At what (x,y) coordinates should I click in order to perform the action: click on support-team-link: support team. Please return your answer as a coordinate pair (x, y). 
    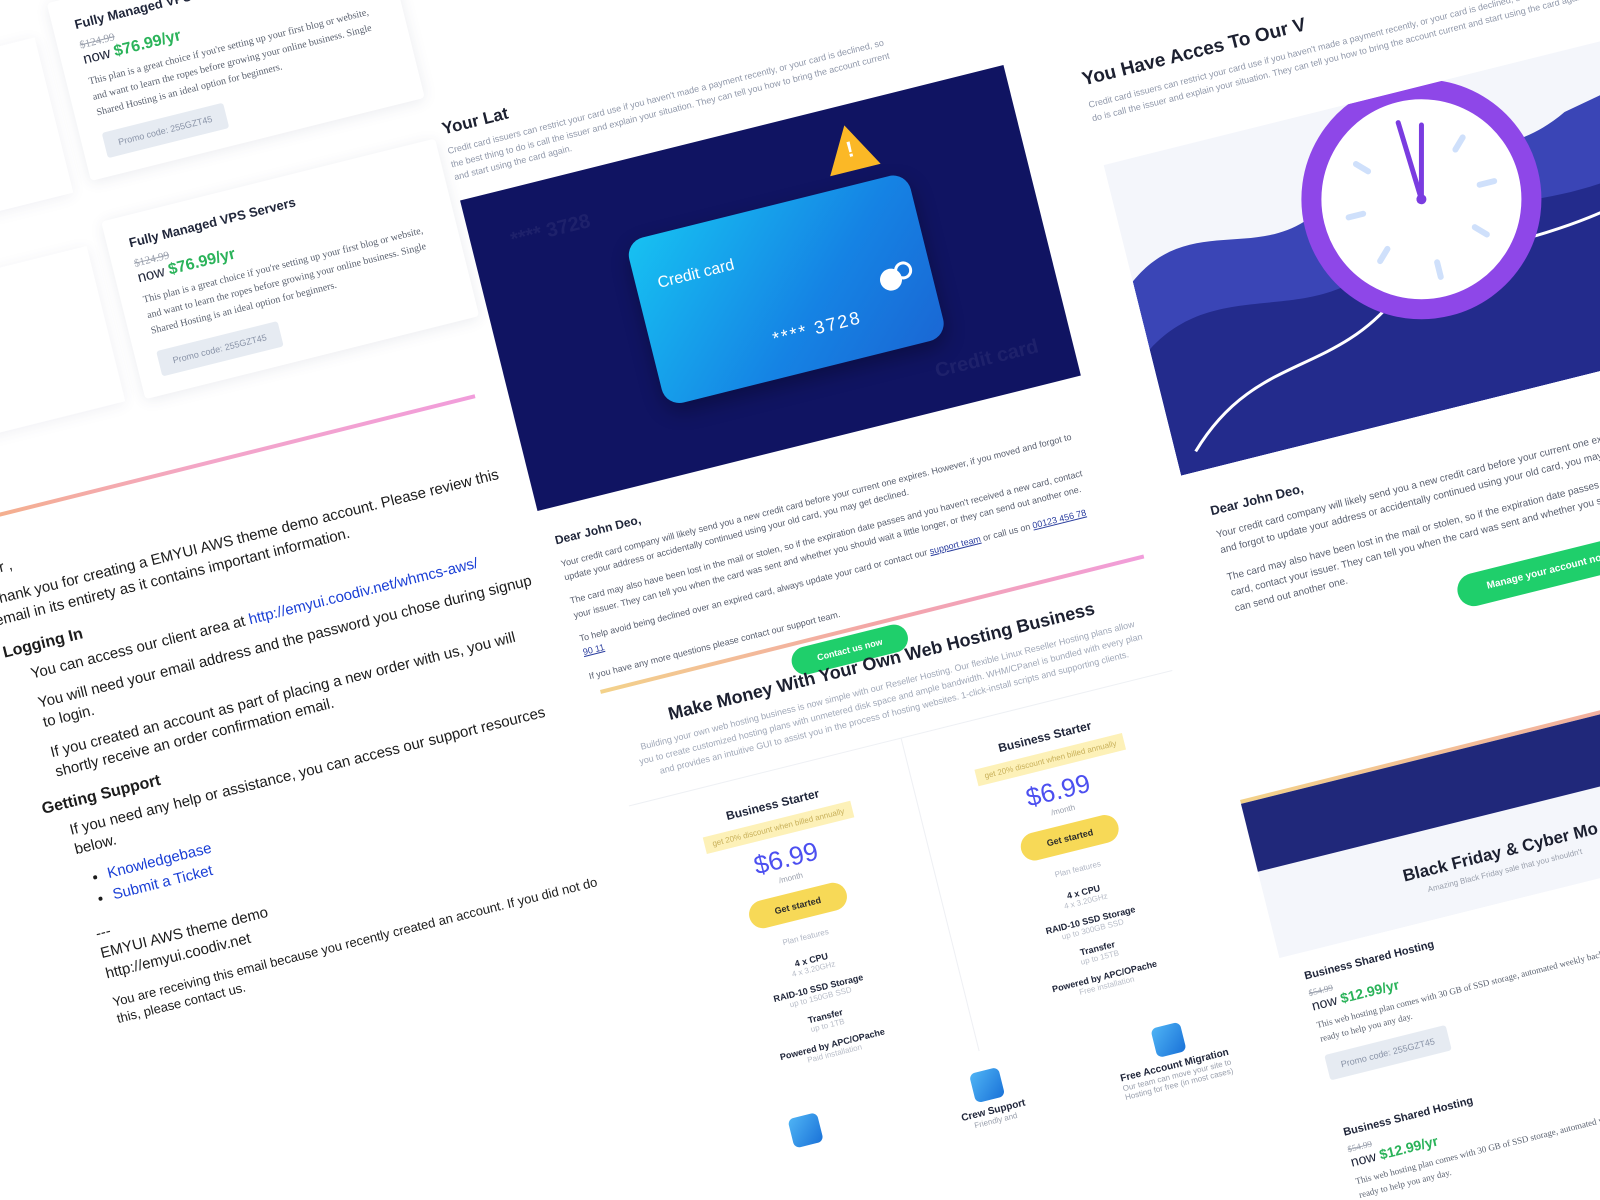
    Looking at the image, I should click on (954, 545).